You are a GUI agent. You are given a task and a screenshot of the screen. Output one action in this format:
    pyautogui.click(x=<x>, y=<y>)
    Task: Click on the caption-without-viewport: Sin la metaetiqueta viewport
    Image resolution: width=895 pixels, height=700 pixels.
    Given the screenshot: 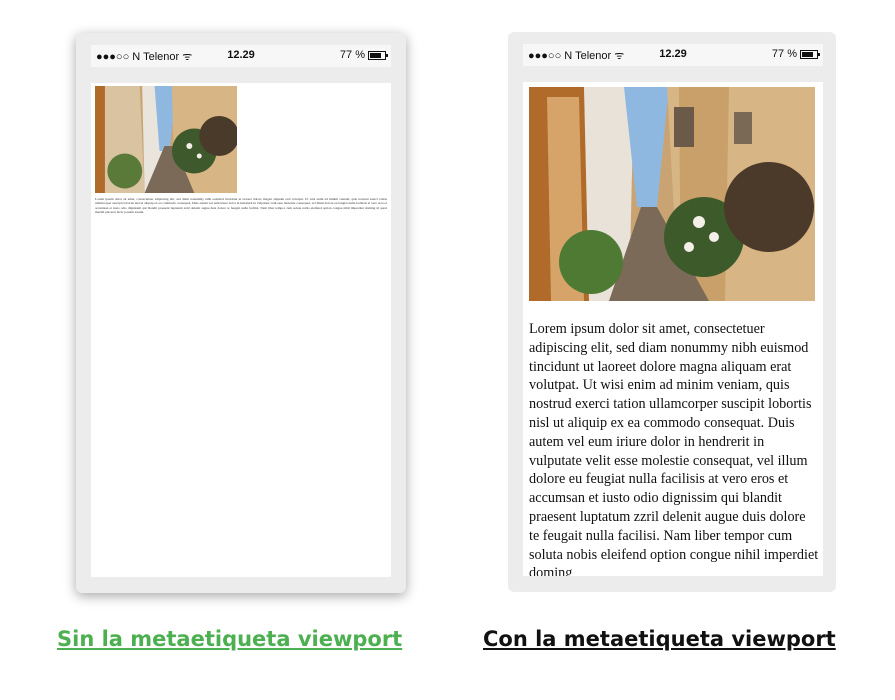 What is the action you would take?
    pyautogui.click(x=230, y=639)
    